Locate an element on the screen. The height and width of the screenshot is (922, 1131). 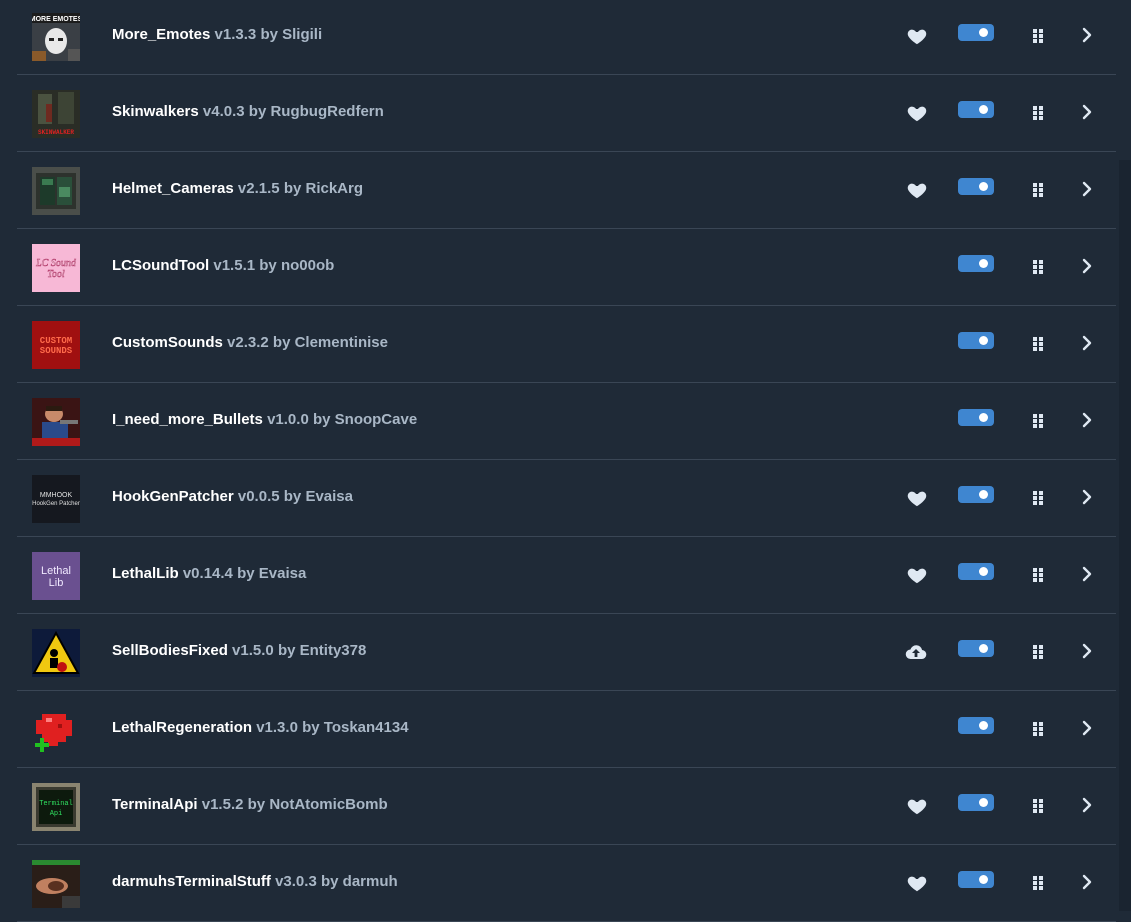
mod-author: NotAtomicBomb is located at coordinates (328, 804).